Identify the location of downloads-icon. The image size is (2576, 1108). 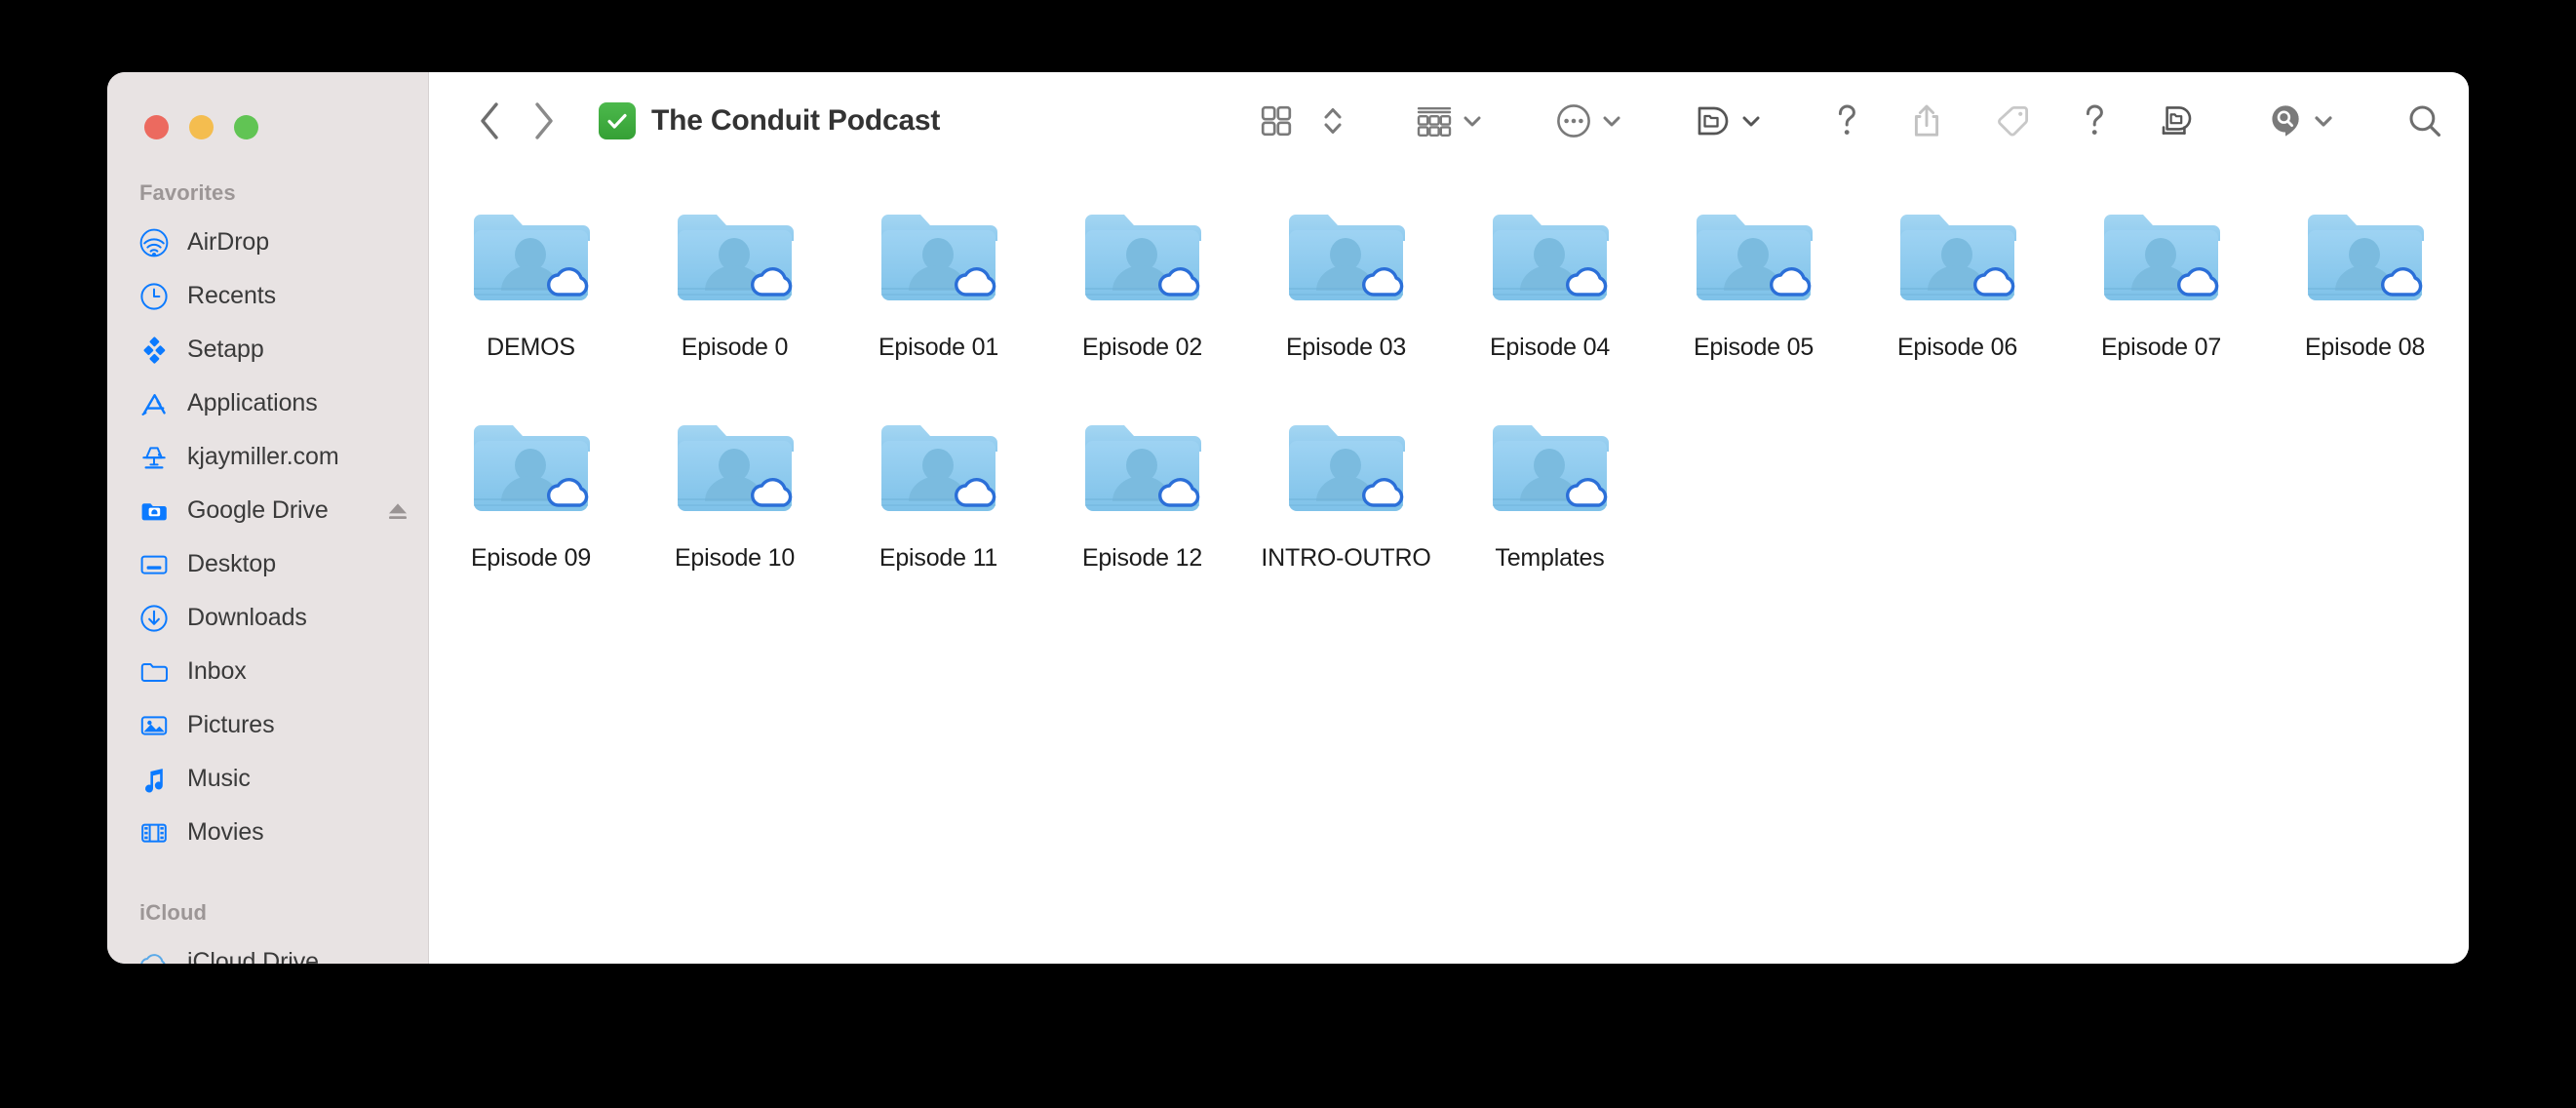
(154, 618).